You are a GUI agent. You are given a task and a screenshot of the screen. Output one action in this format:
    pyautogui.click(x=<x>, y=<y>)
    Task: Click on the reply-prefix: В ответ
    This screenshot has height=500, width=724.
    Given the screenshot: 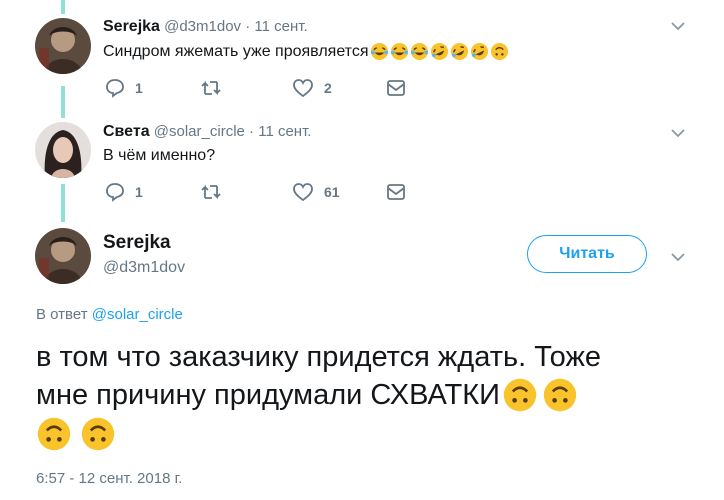 What is the action you would take?
    pyautogui.click(x=62, y=314)
    